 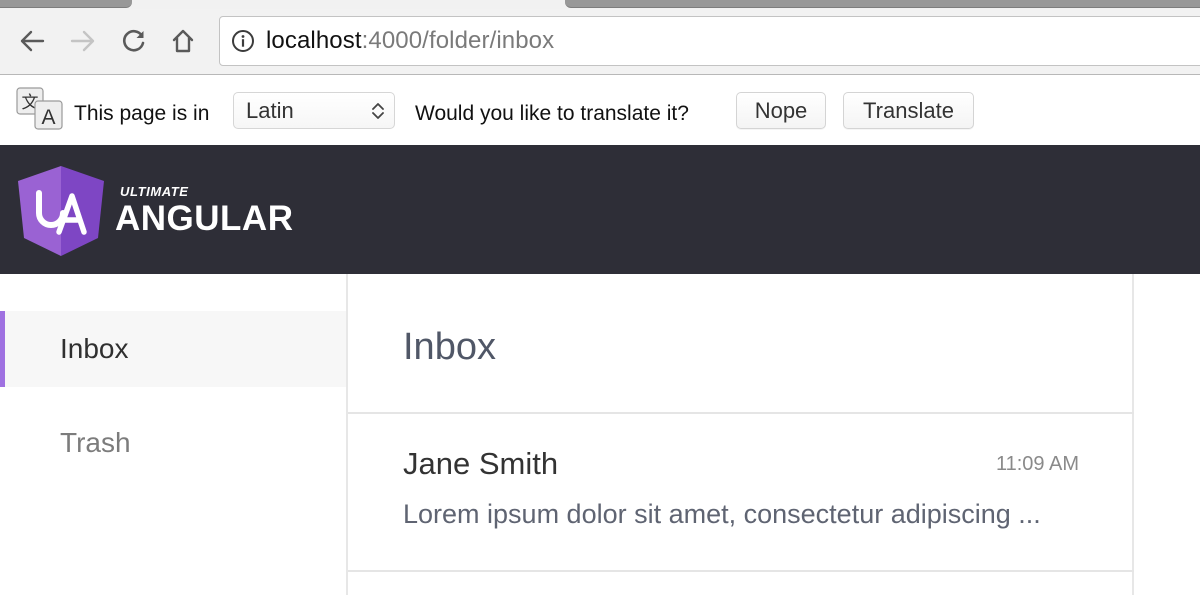 I want to click on address-bar: localhost:4000/folder/inbox, so click(x=709, y=41).